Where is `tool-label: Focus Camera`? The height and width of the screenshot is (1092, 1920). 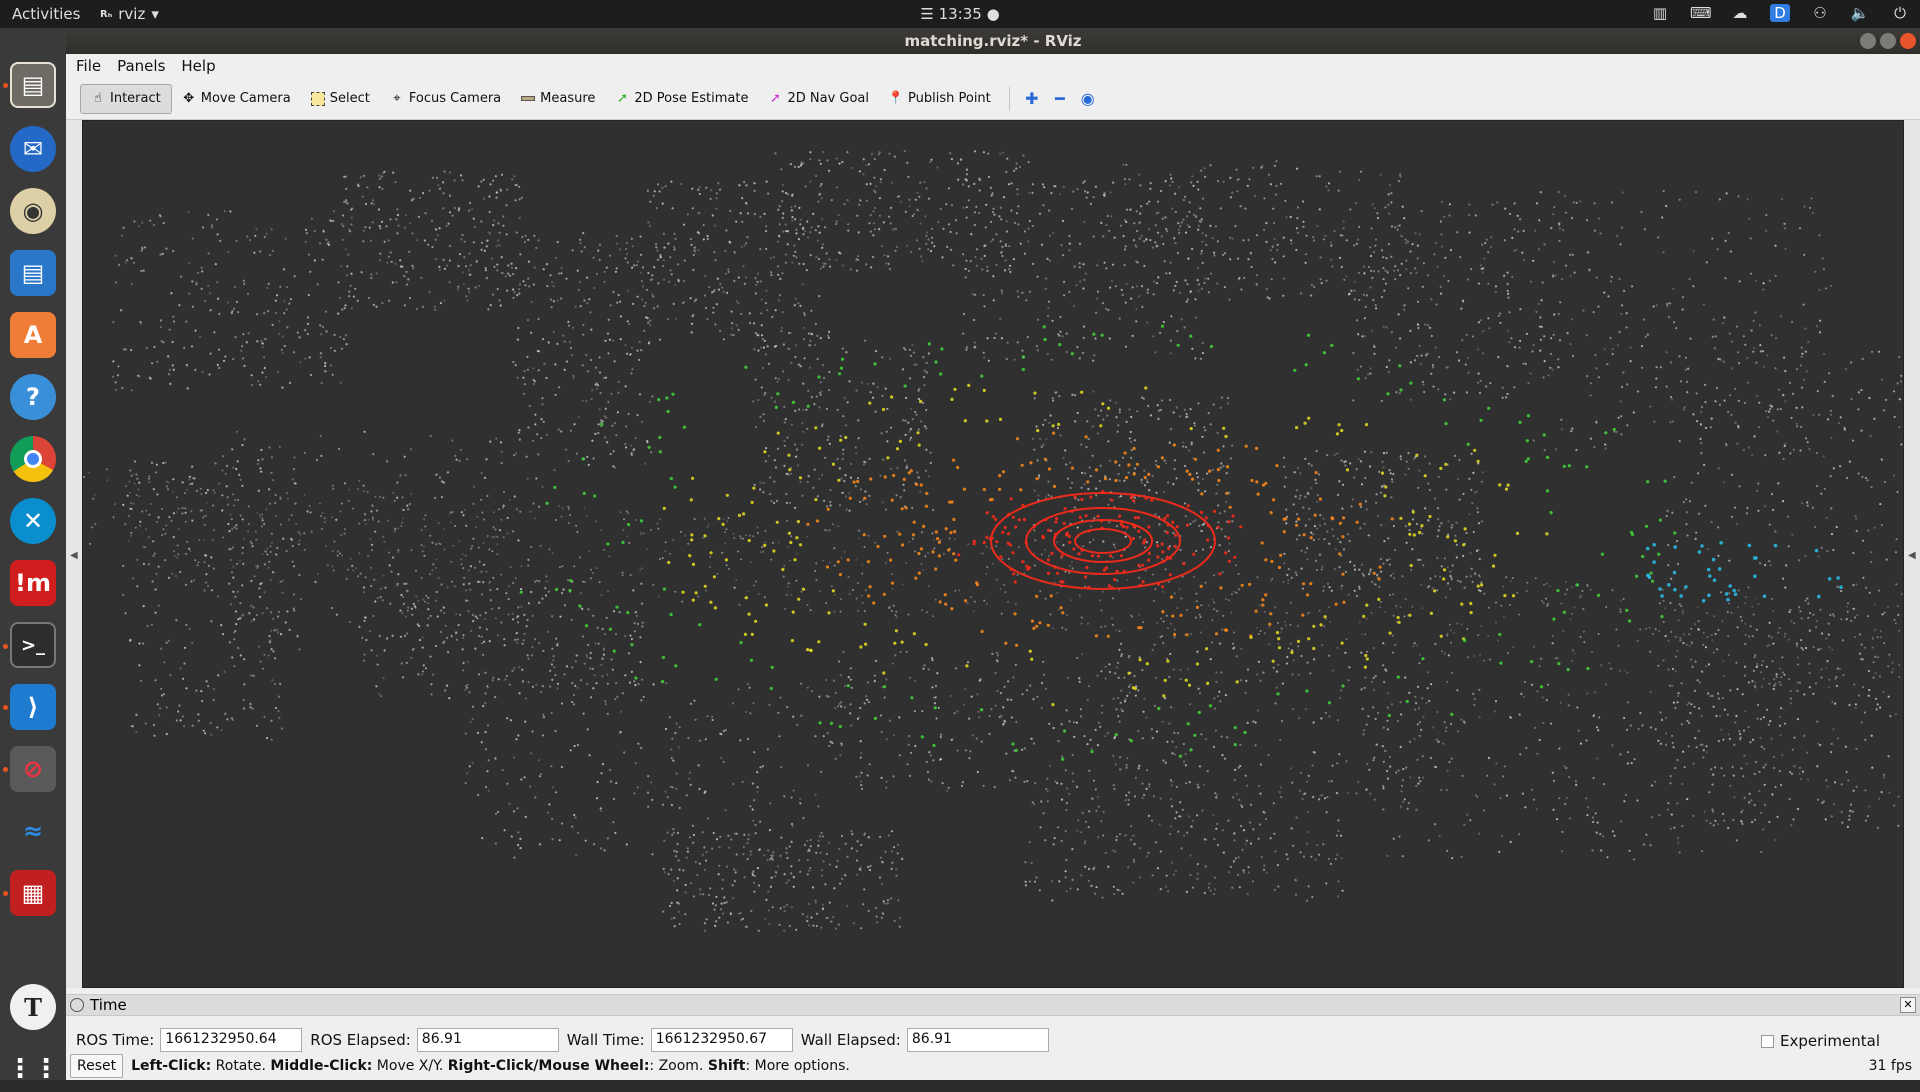 tool-label: Focus Camera is located at coordinates (455, 98).